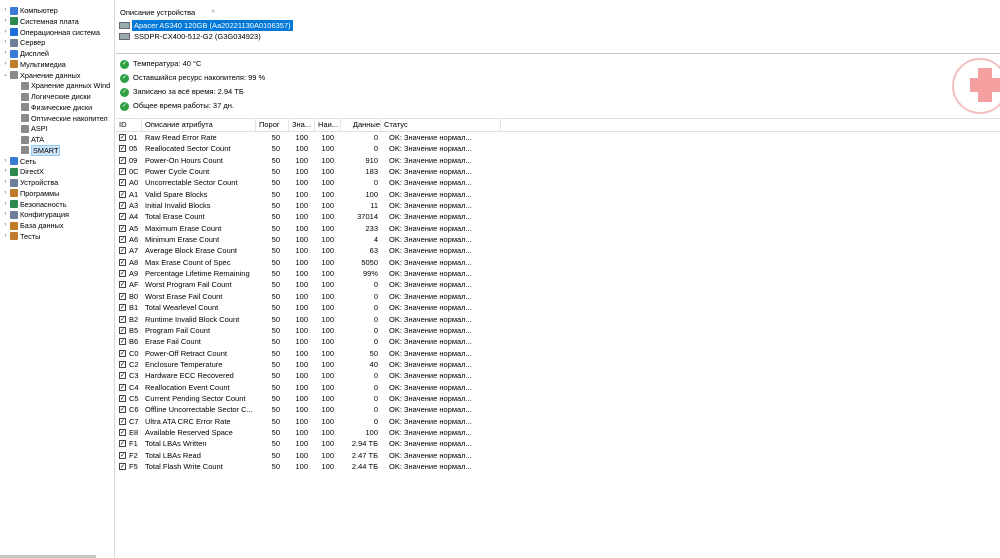  I want to click on sidebar-item: ASPI, so click(34, 128).